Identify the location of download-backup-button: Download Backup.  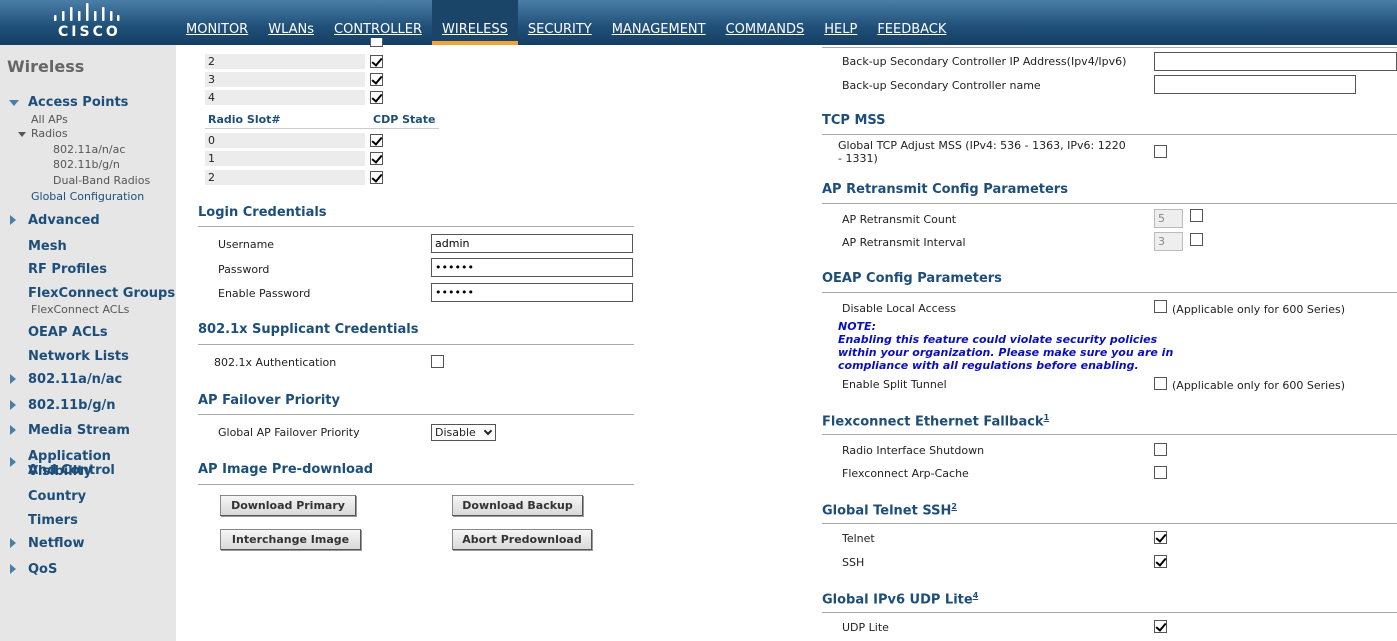
(517, 505).